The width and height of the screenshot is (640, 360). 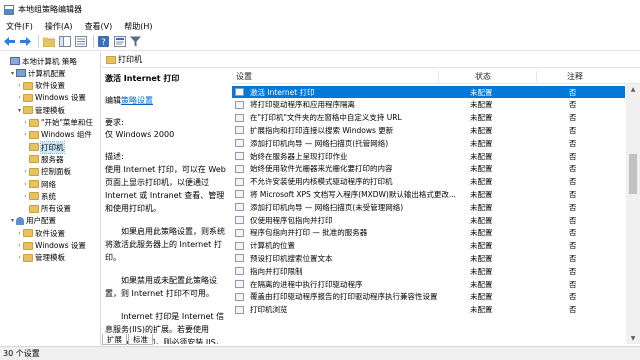 I want to click on tree-item-label: 控制面板, so click(x=56, y=172).